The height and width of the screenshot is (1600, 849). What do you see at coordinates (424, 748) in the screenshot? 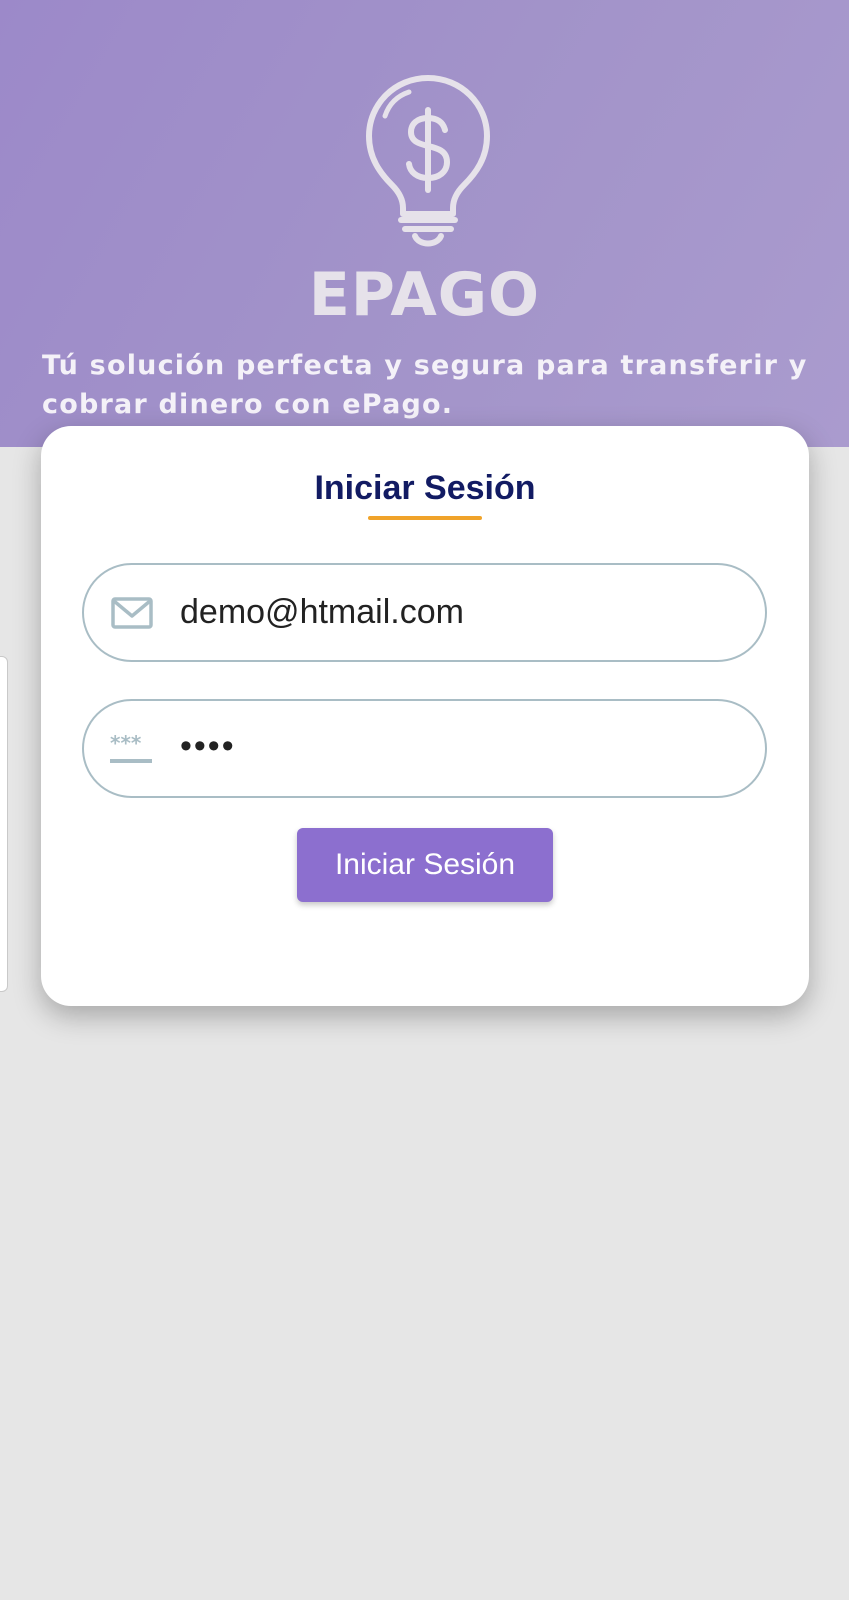
I see `password-field: *** ••••` at bounding box center [424, 748].